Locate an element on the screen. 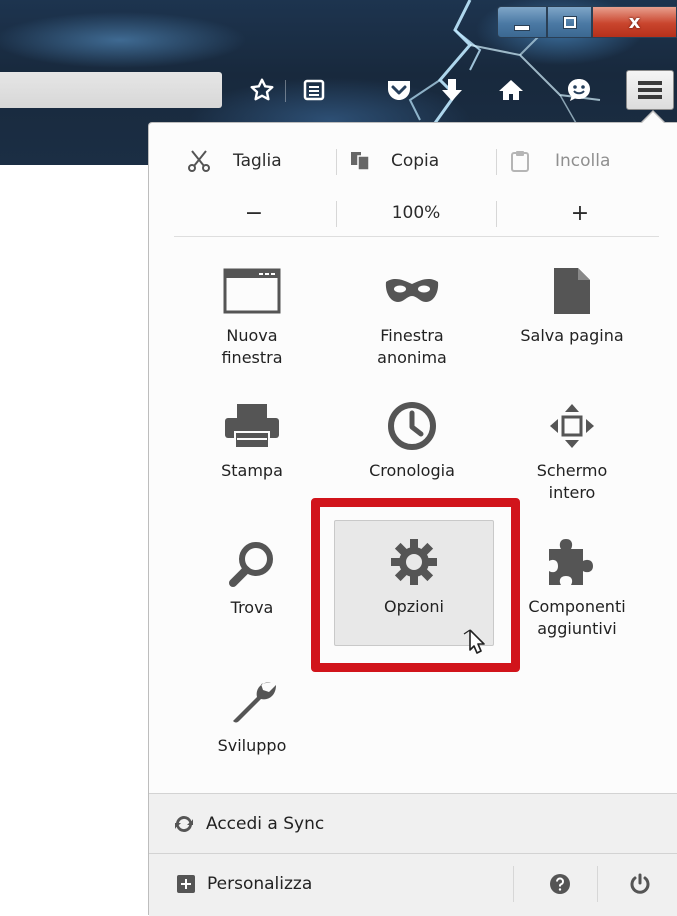  quit-button is located at coordinates (640, 884).